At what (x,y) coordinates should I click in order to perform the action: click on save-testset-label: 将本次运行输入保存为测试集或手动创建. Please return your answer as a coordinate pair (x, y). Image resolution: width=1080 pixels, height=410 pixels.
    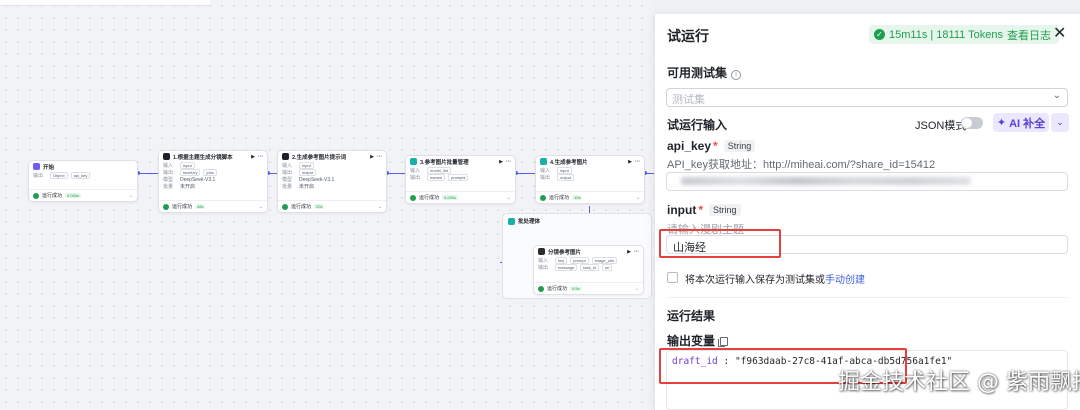
    Looking at the image, I should click on (775, 278).